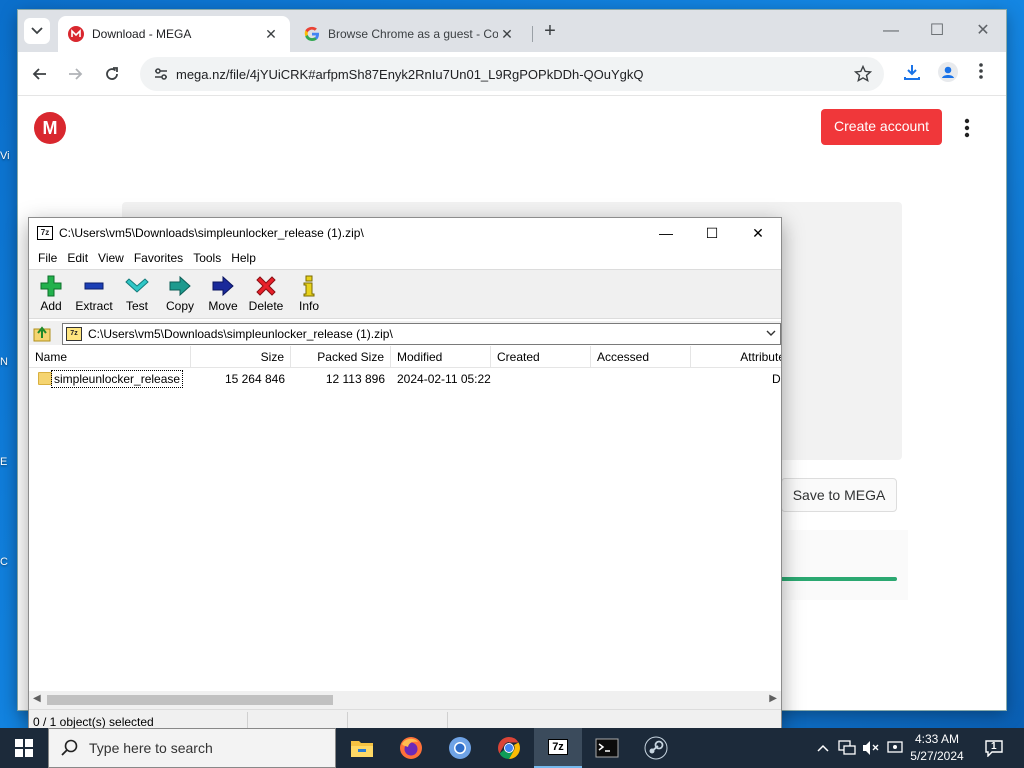 Image resolution: width=1024 pixels, height=768 pixels. I want to click on add-button: Add, so click(51, 295).